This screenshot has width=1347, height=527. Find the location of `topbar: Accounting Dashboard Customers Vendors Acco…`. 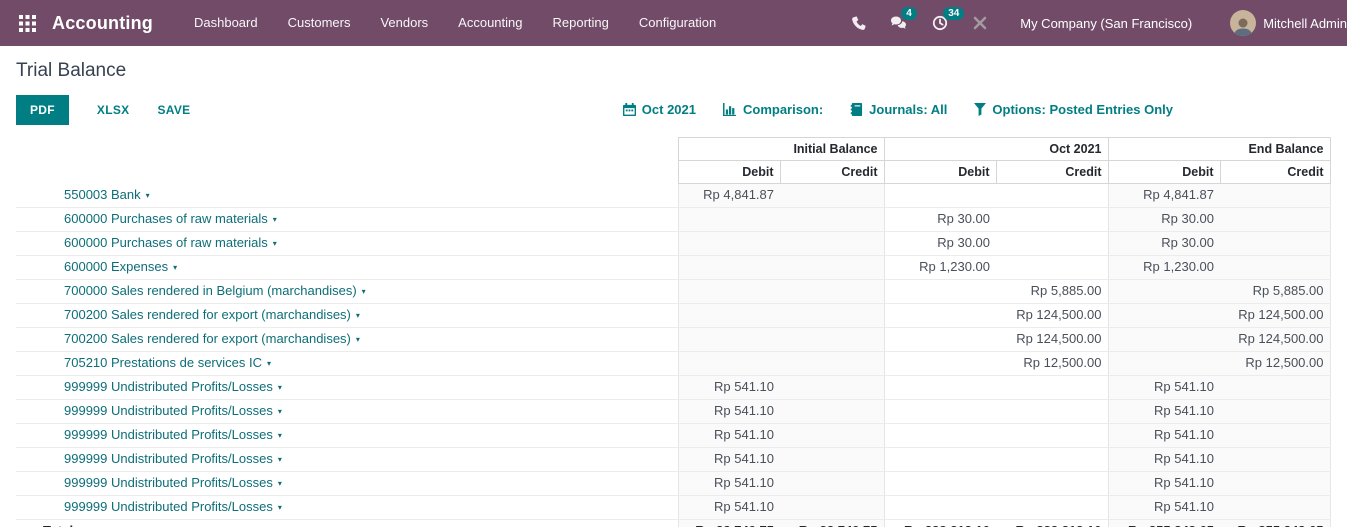

topbar: Accounting Dashboard Customers Vendors Acco… is located at coordinates (673, 23).